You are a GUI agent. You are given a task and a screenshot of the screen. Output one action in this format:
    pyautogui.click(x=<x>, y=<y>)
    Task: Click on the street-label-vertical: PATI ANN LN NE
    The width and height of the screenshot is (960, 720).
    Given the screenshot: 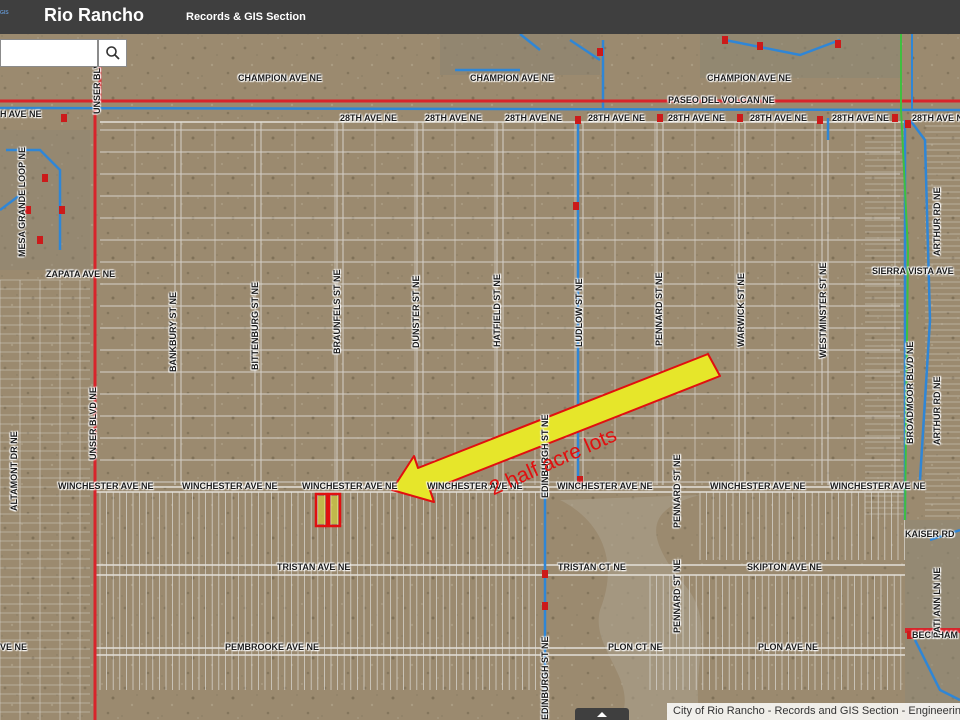 What is the action you would take?
    pyautogui.click(x=937, y=602)
    